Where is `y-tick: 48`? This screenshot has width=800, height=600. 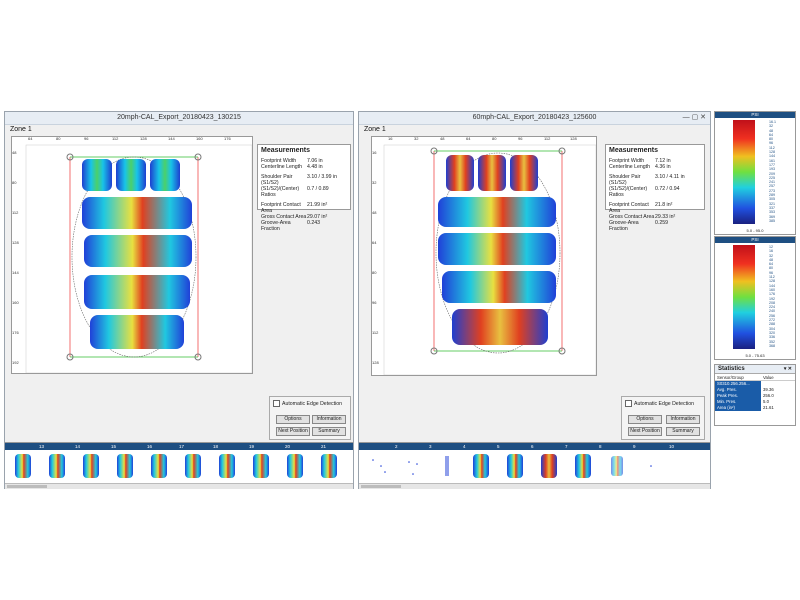
y-tick: 48 is located at coordinates (374, 212).